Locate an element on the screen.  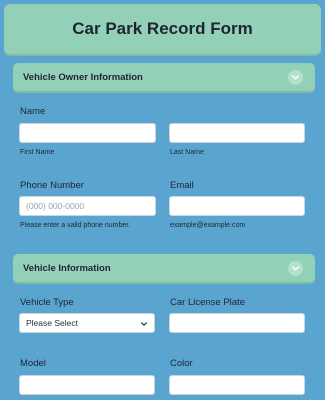
color-label: Color is located at coordinates (181, 363).